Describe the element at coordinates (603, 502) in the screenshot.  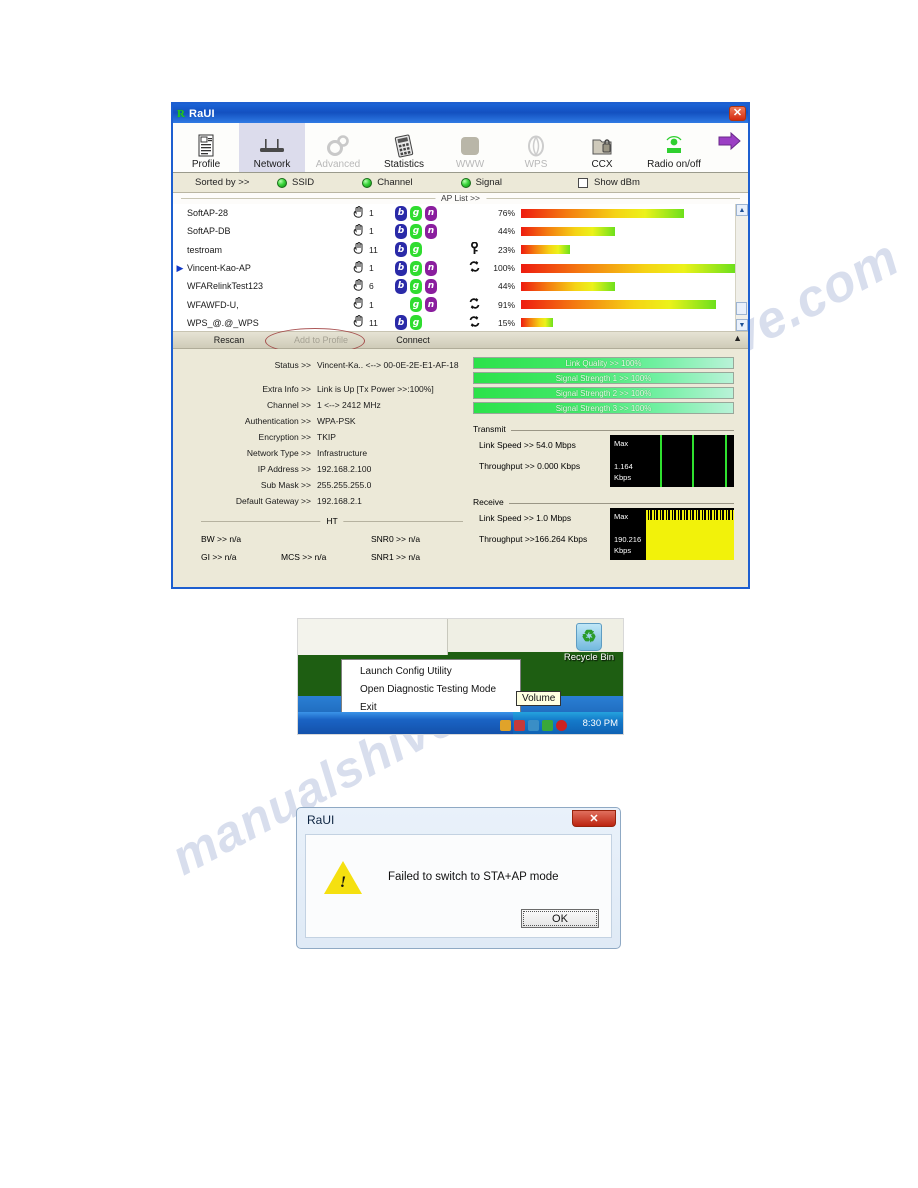
I see `receive-header: Receive` at that location.